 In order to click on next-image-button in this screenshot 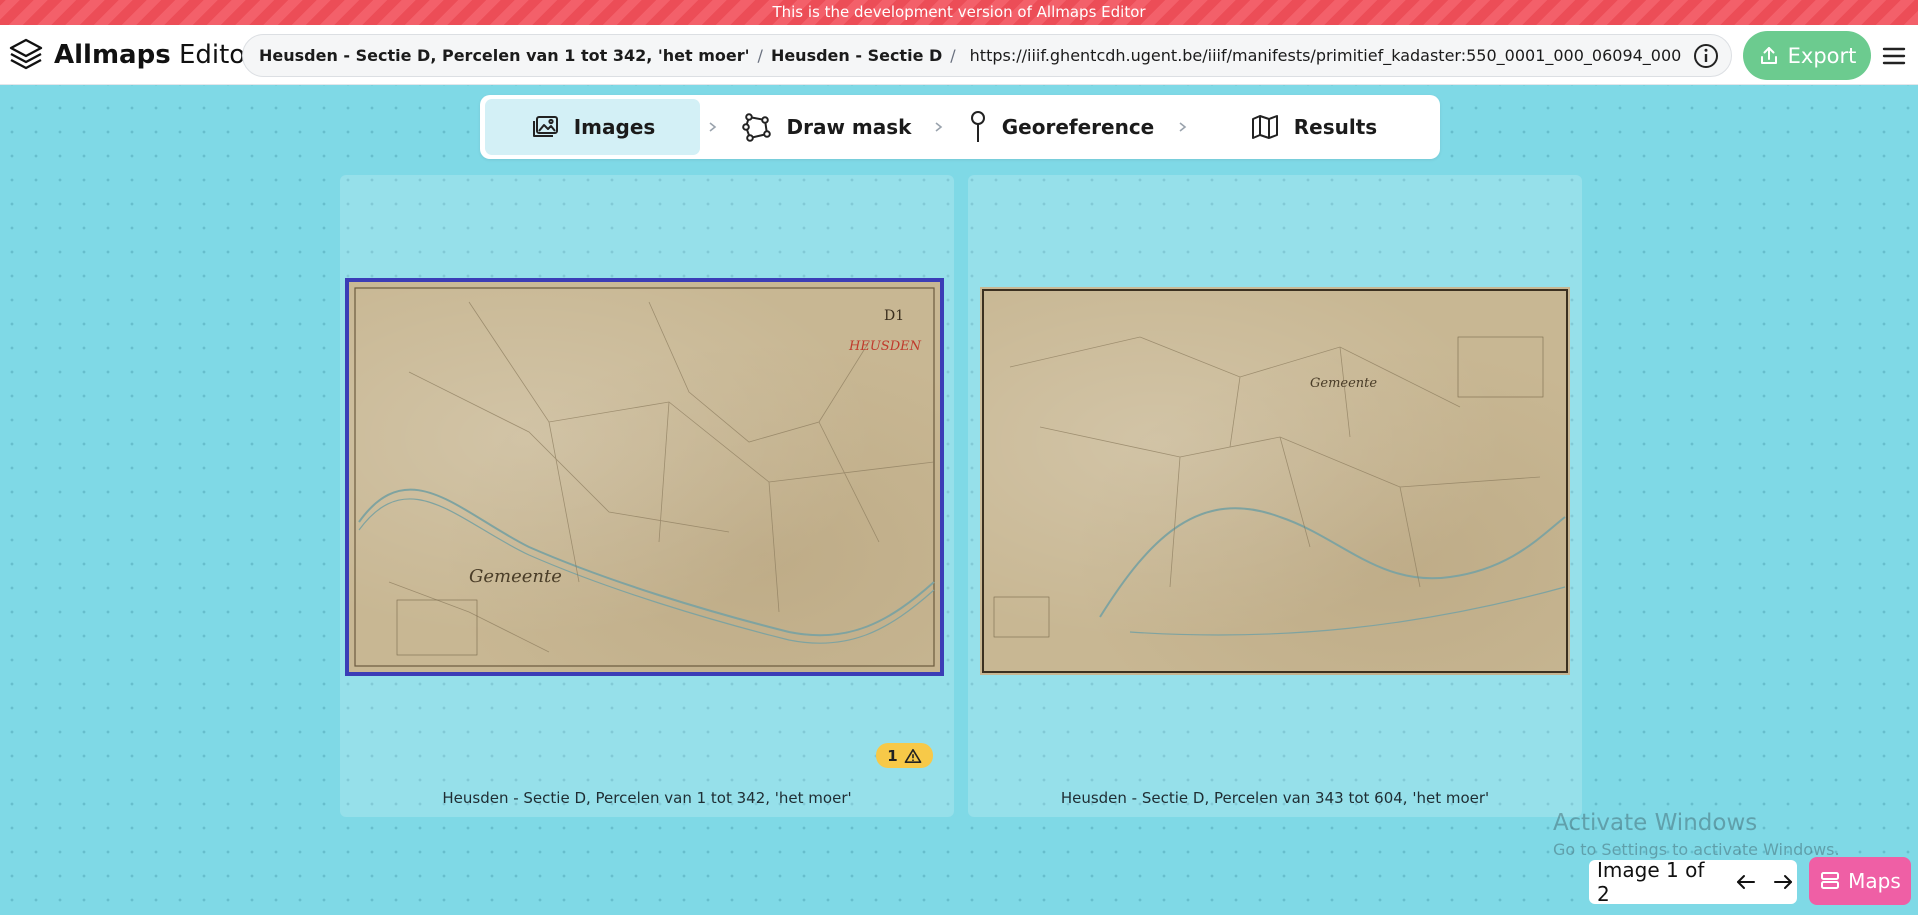, I will do `click(1783, 882)`.